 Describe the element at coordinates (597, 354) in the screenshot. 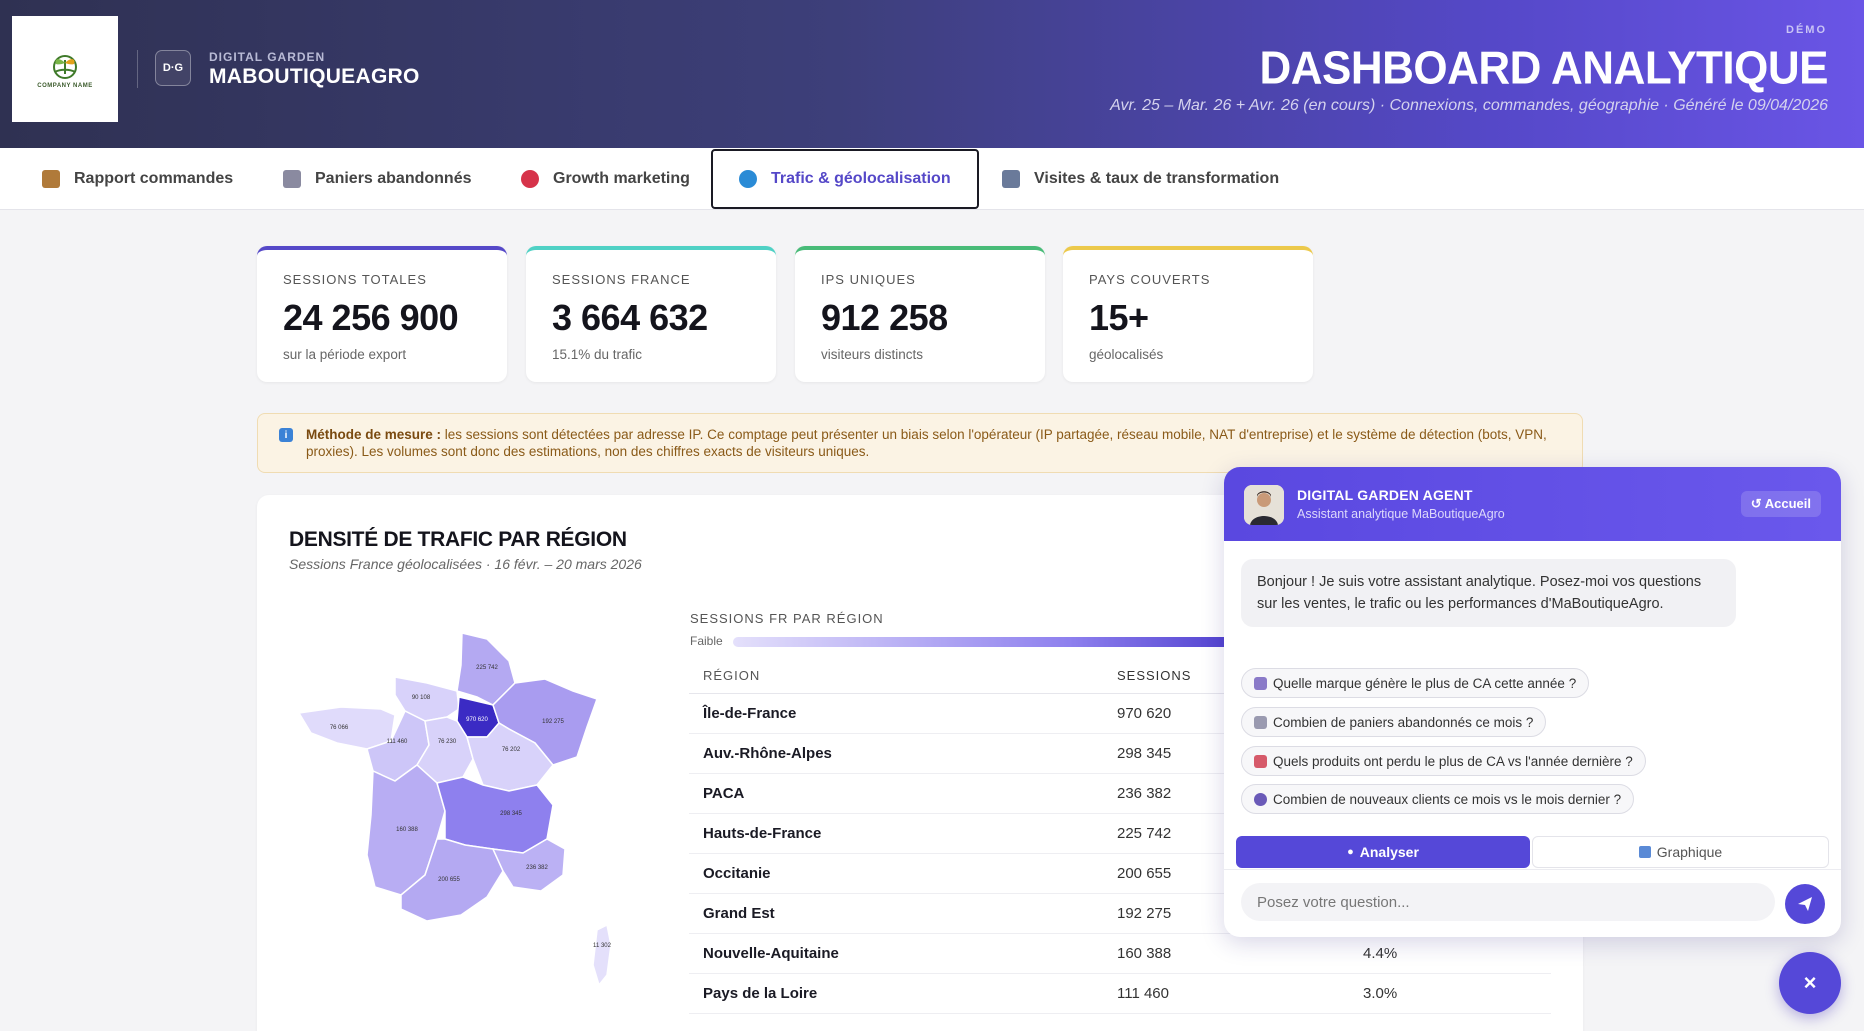

I see `kpi-sub: 15.1% du trafic` at that location.